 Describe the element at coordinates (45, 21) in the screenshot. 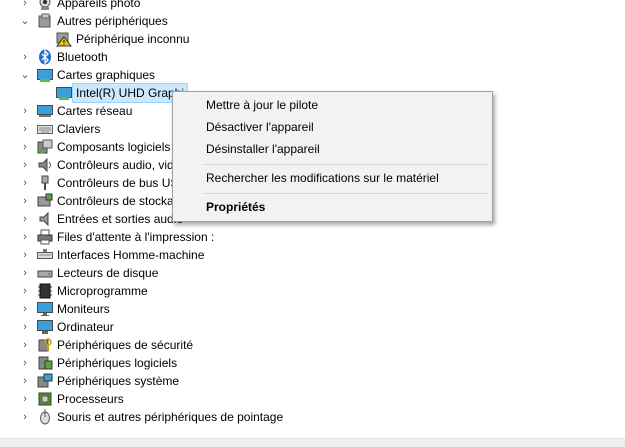

I see `unknown-device-icon` at that location.